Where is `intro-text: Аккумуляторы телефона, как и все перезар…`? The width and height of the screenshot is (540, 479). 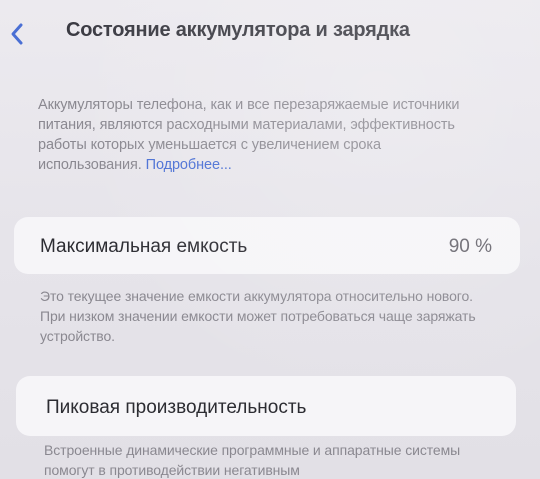
intro-text: Аккумуляторы телефона, как и все перезар… is located at coordinates (249, 135).